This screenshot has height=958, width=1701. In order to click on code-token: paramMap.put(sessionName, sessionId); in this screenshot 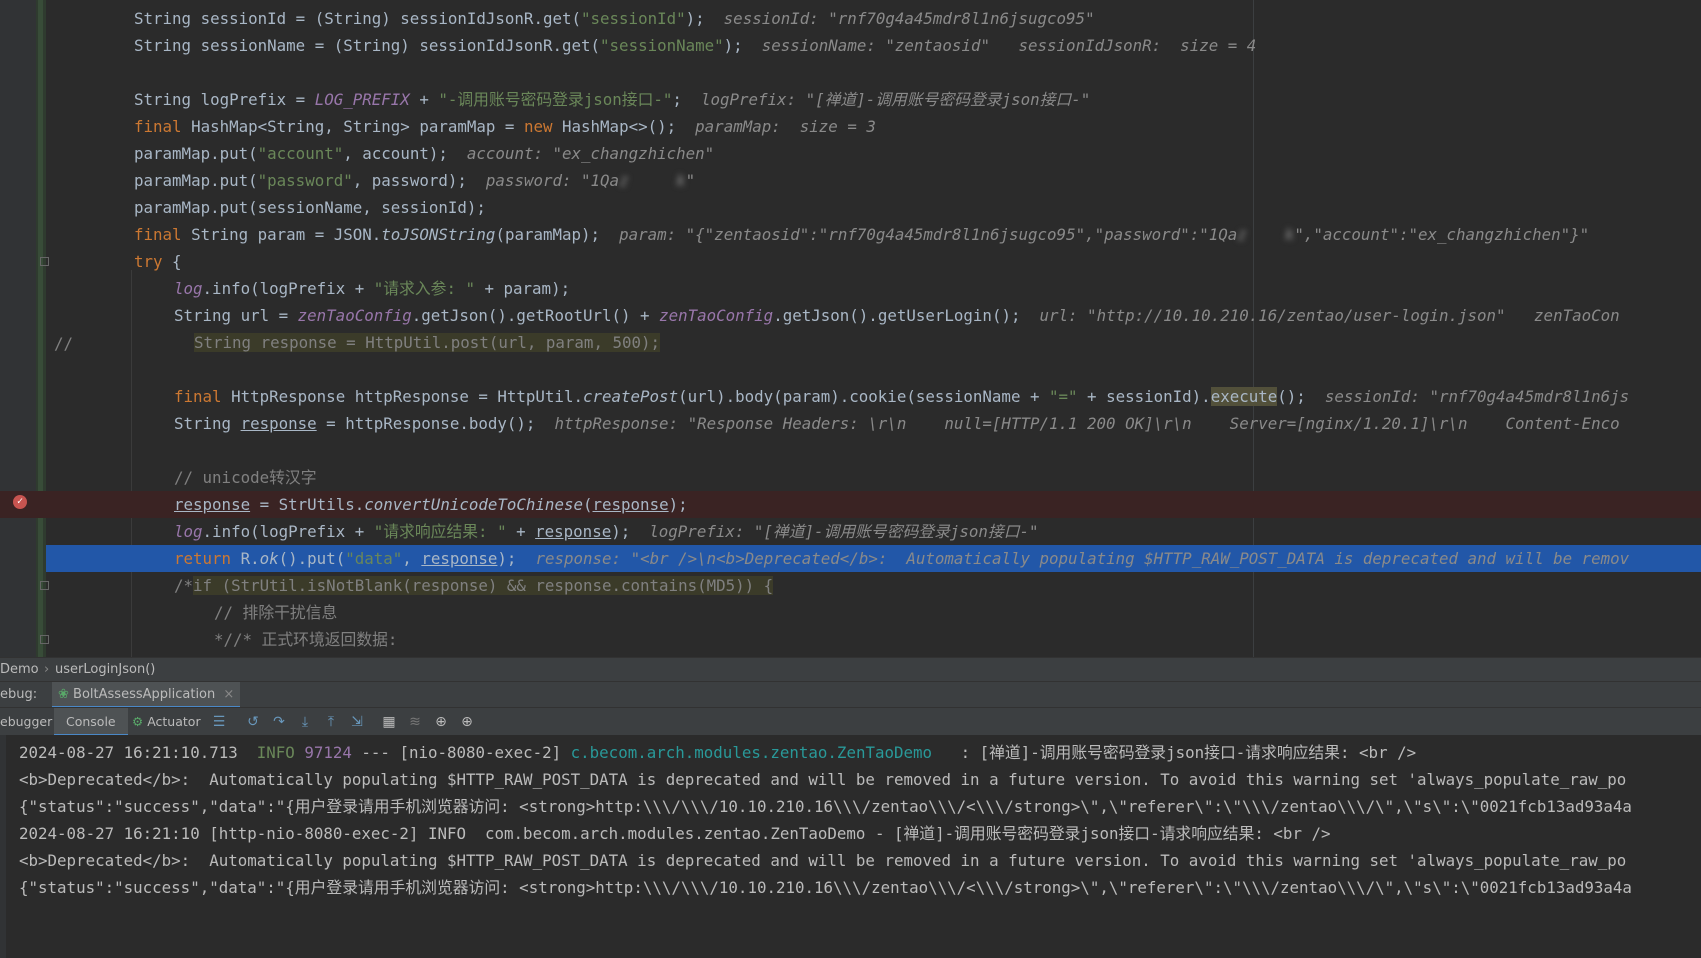, I will do `click(310, 207)`.